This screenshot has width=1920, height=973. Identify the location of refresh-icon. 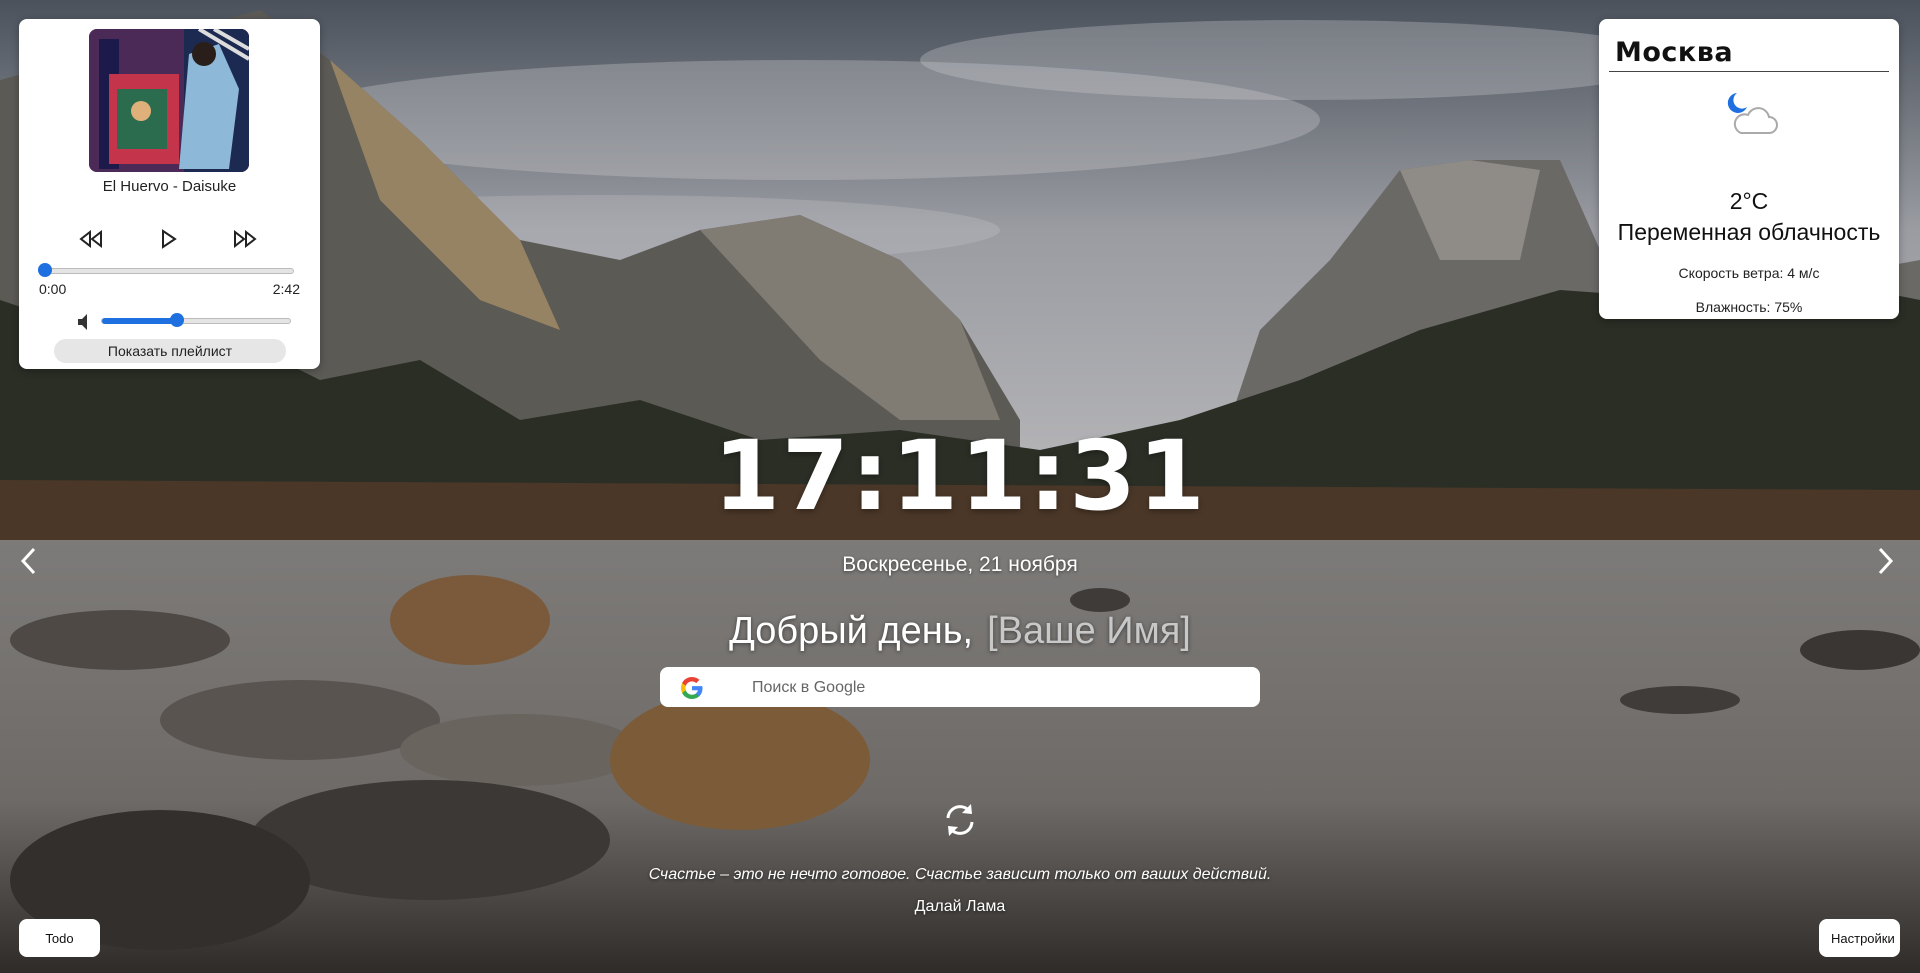
(960, 820).